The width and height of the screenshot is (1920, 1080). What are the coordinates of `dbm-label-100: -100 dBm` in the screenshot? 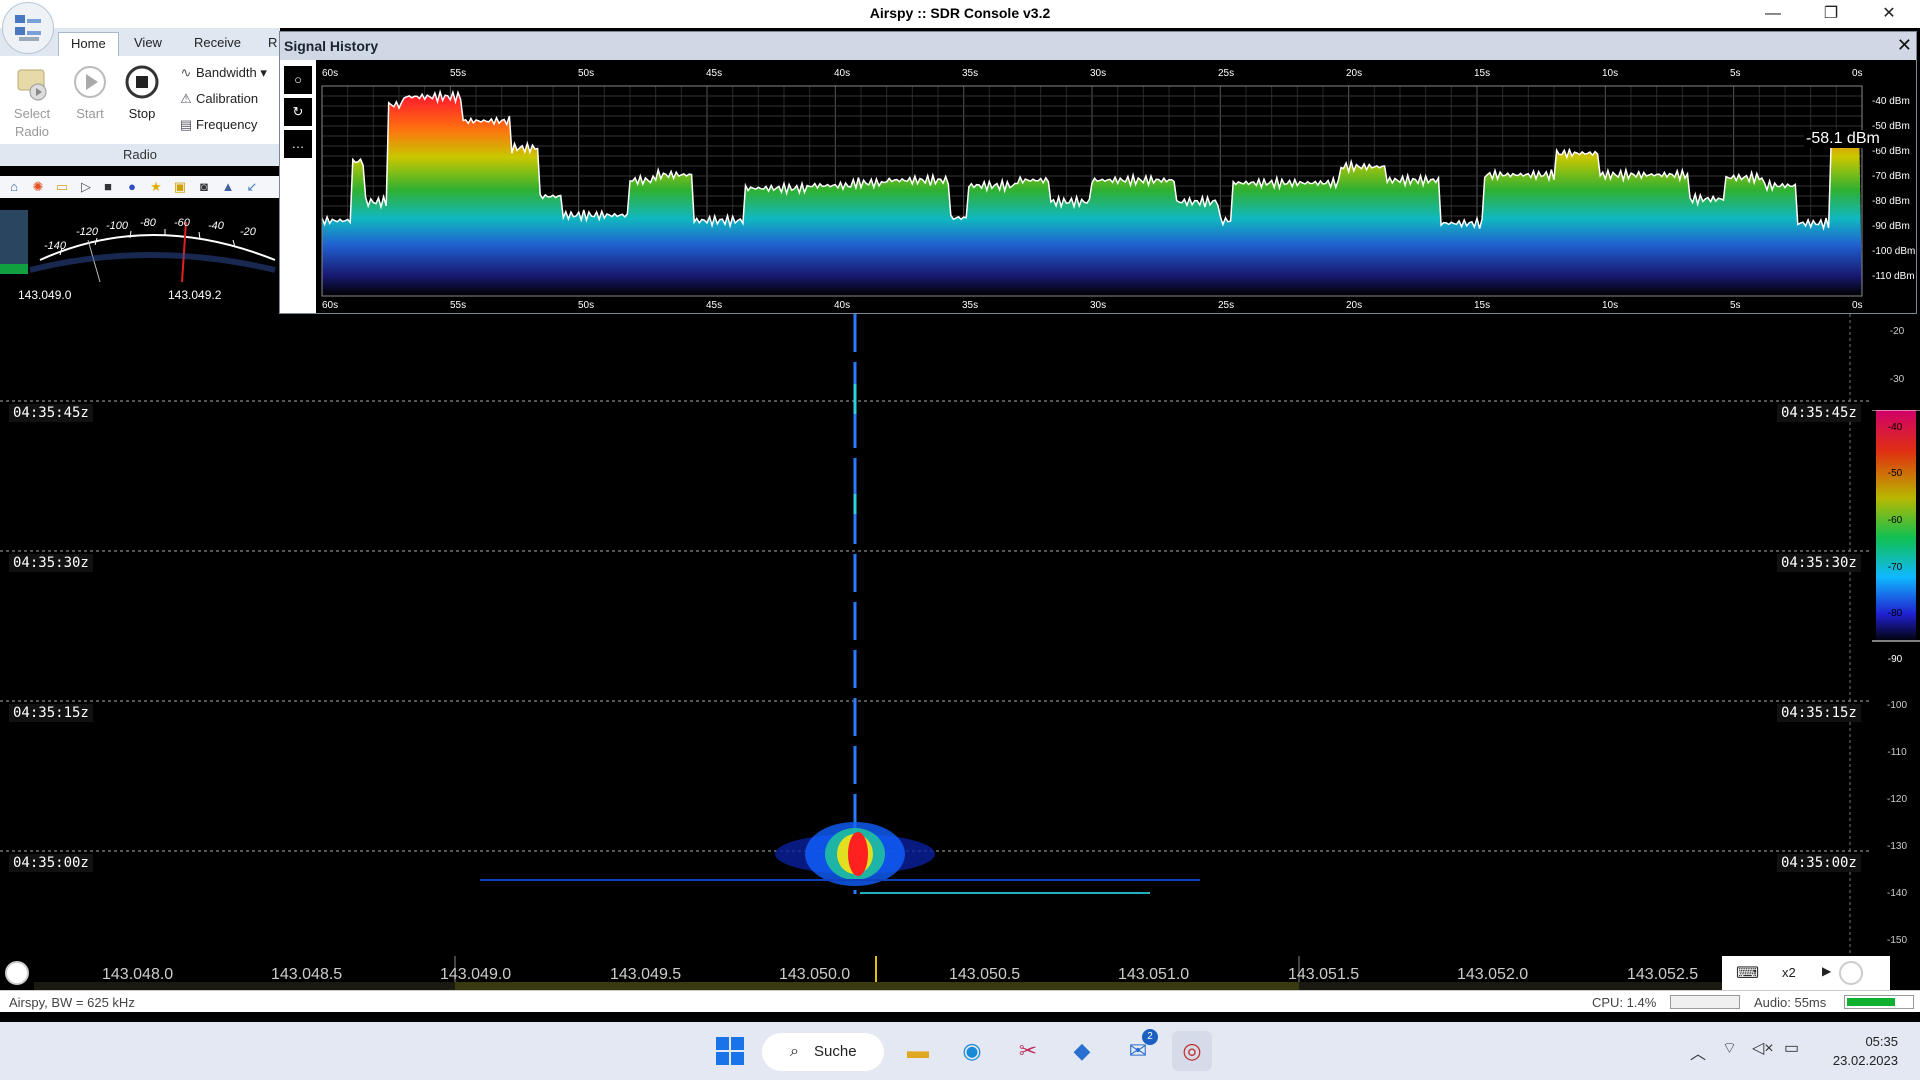 It's located at (1894, 251).